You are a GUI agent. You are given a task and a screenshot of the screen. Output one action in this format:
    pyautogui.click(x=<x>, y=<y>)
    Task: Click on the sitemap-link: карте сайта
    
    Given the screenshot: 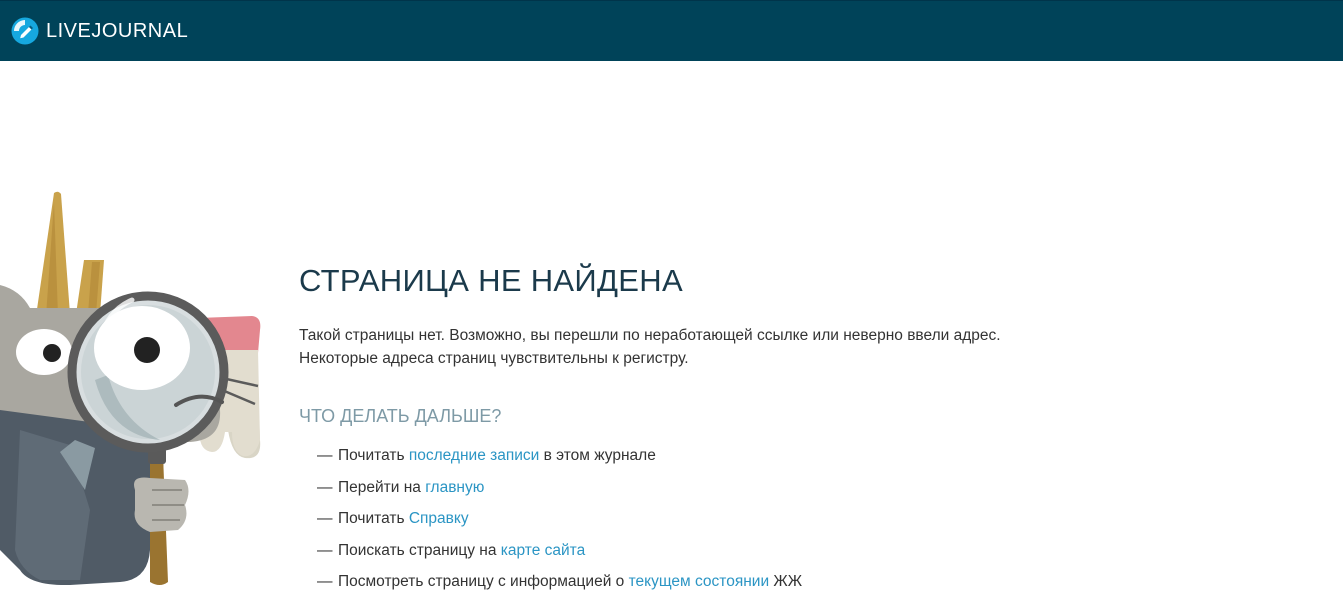 What is the action you would take?
    pyautogui.click(x=543, y=550)
    